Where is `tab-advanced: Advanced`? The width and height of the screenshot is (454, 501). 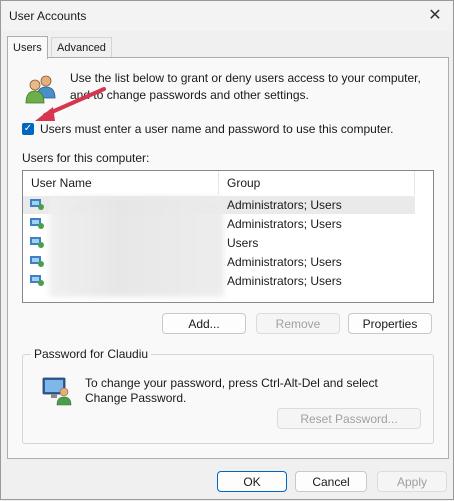 tab-advanced: Advanced is located at coordinates (81, 47).